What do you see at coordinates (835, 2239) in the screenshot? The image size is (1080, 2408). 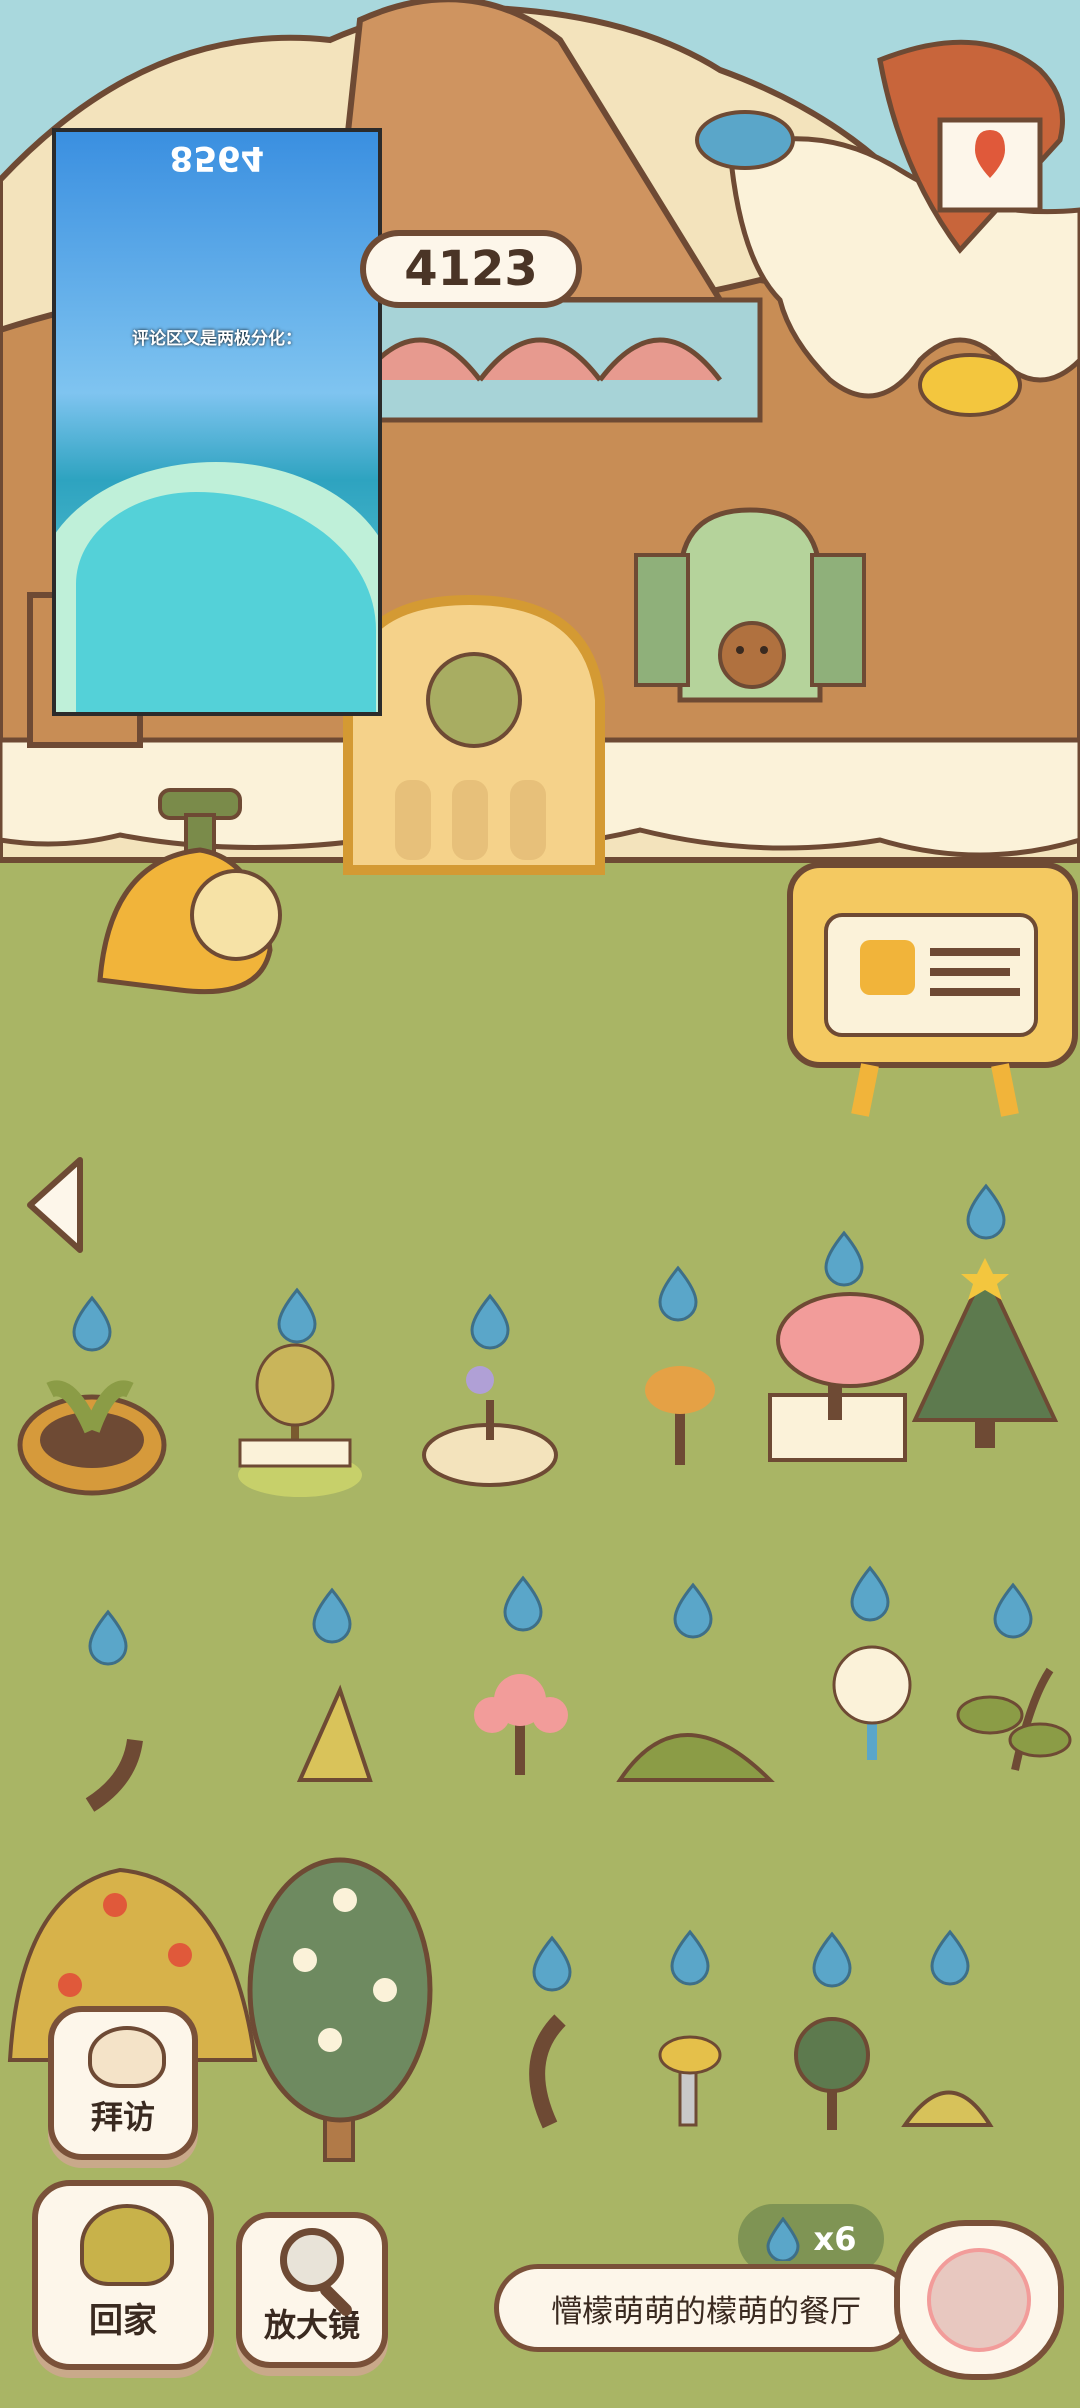 I see `water-count: x6` at bounding box center [835, 2239].